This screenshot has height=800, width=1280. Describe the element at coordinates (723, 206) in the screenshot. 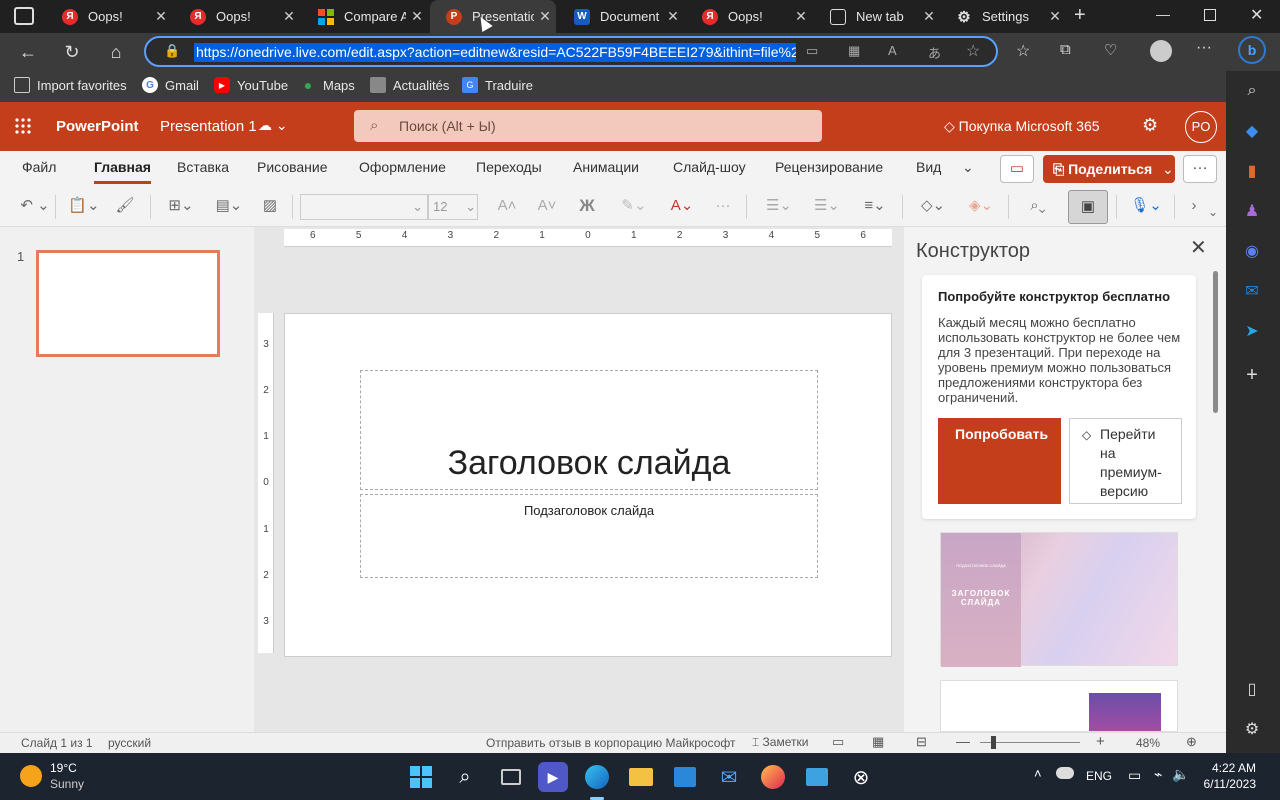

I see `more-font-icon: ···` at that location.